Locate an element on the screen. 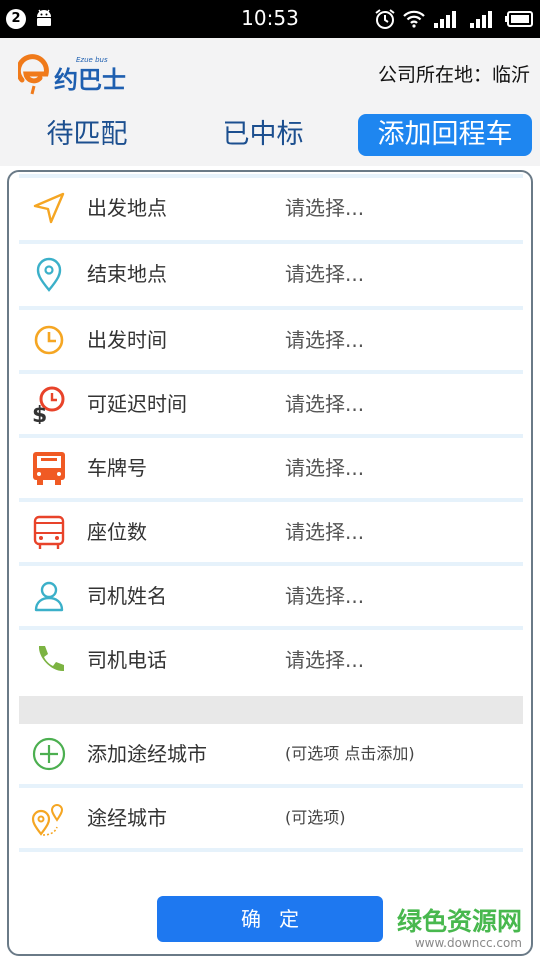  app-header: 约巴士 Ezue bus 公司所在地：临沂 is located at coordinates (270, 73).